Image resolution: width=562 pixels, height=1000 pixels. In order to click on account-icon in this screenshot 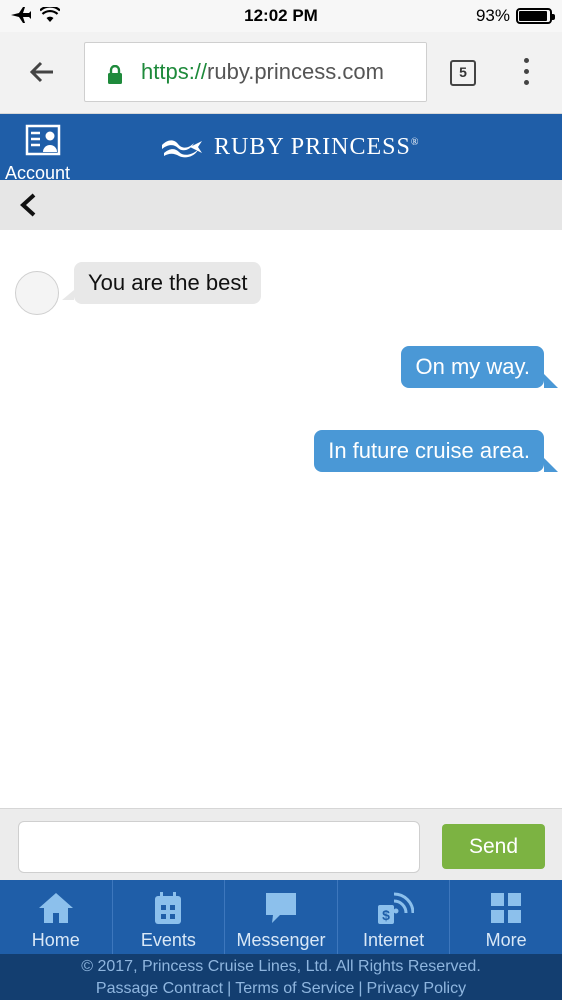, I will do `click(43, 140)`.